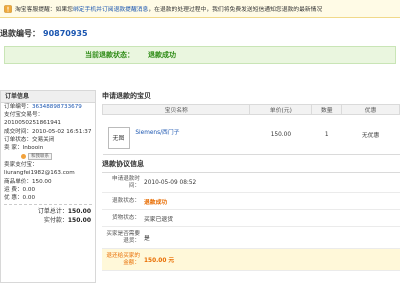  I want to click on seller-row: 卖 家：Inbooin, so click(48, 148).